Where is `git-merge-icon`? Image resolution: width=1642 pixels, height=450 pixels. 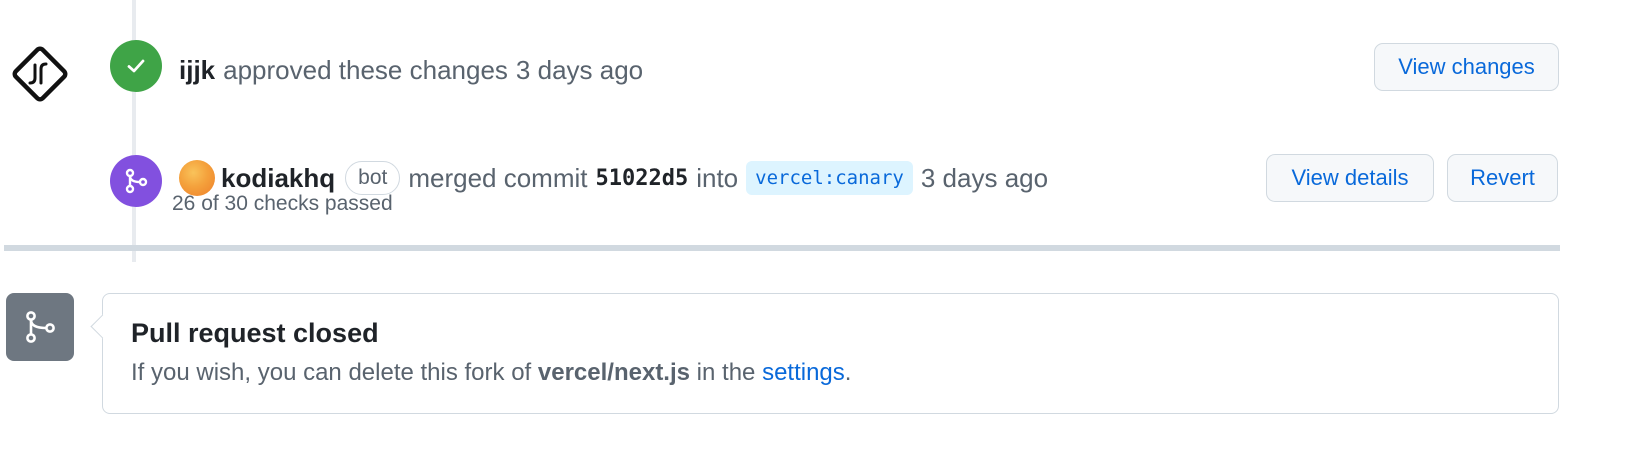 git-merge-icon is located at coordinates (136, 181).